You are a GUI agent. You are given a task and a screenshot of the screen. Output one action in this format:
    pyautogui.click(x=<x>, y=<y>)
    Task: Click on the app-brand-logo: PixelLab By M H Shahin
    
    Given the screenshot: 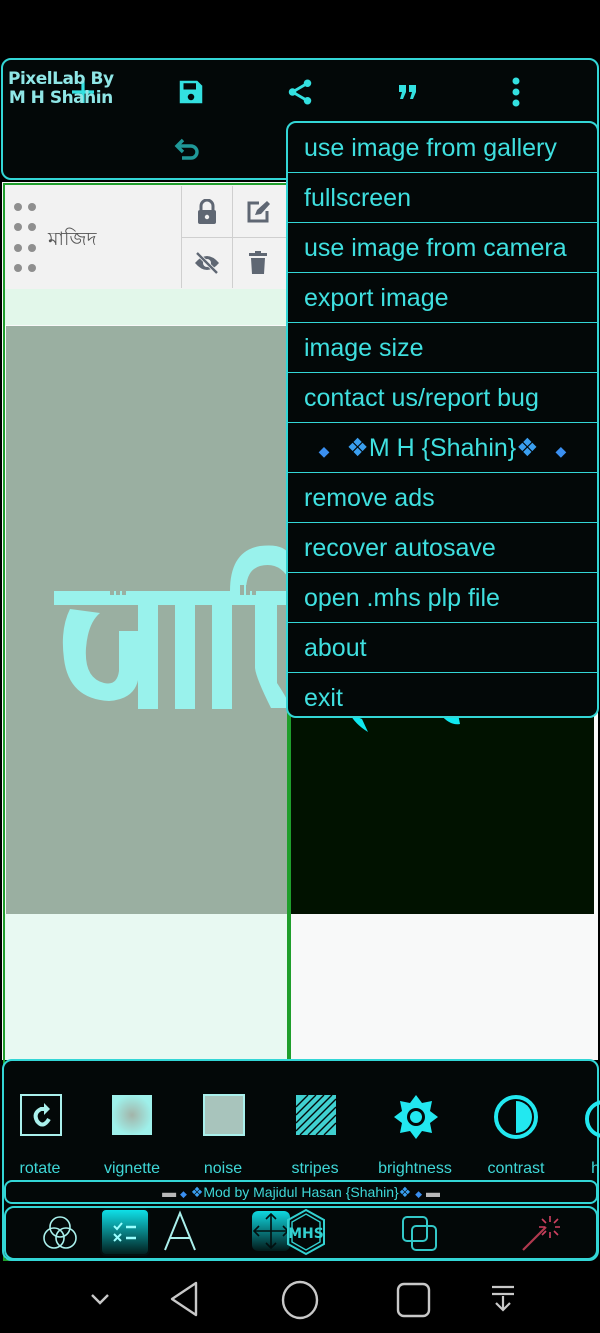 What is the action you would take?
    pyautogui.click(x=61, y=89)
    